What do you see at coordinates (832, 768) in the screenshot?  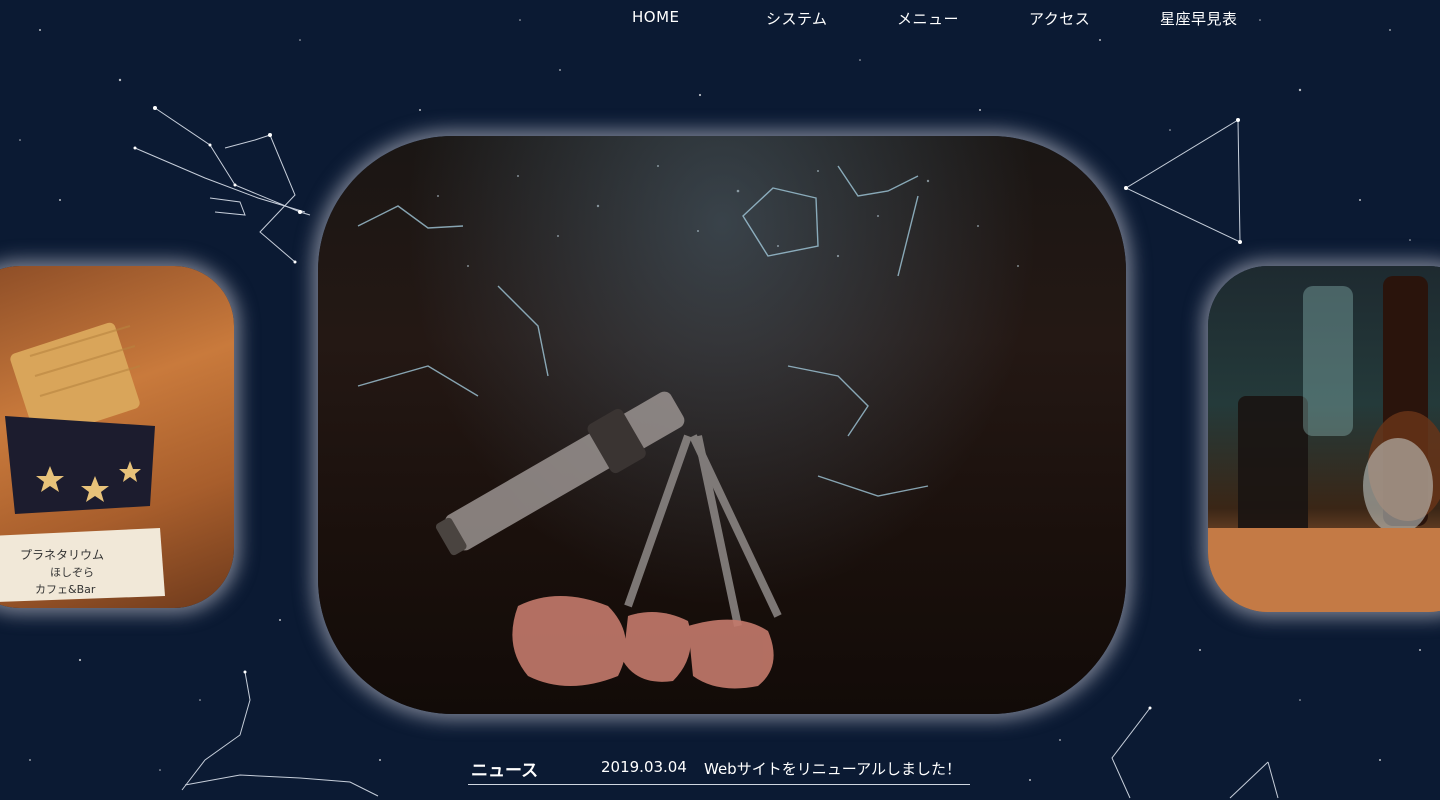 I see `news-item-link: Webサイトをリニューアルしました！` at bounding box center [832, 768].